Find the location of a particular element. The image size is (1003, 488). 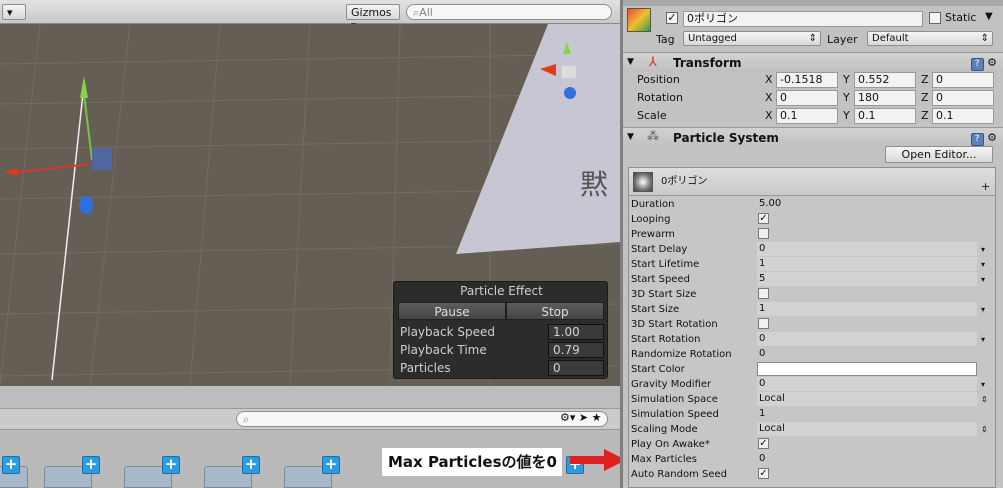

property-field: 5 is located at coordinates (867, 279).